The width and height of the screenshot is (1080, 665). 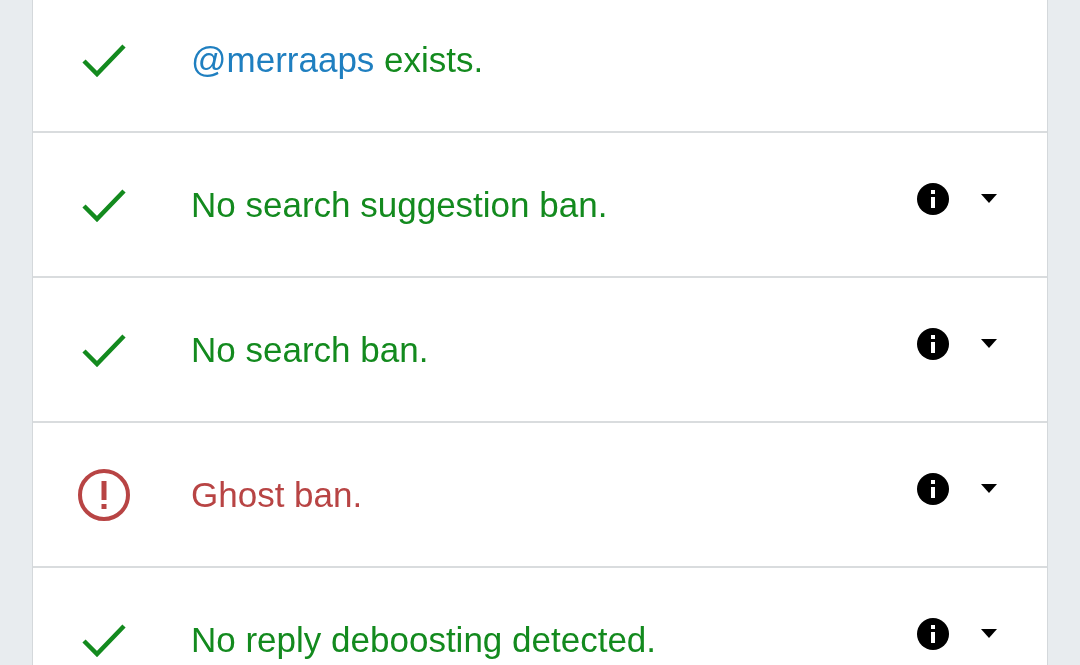 I want to click on username-link: @merraaps, so click(x=283, y=59).